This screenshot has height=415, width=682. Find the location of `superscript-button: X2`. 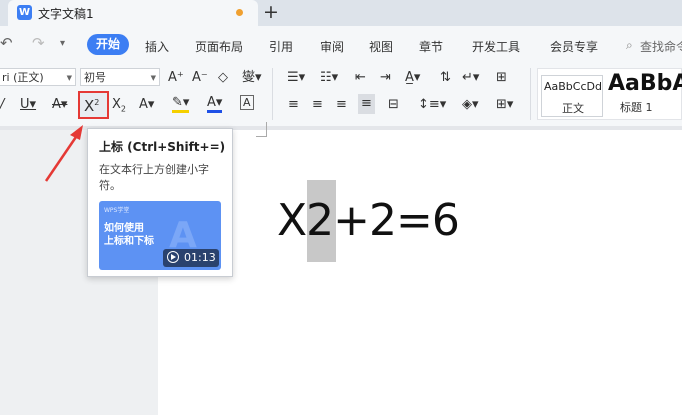

superscript-button: X2 is located at coordinates (93, 105).